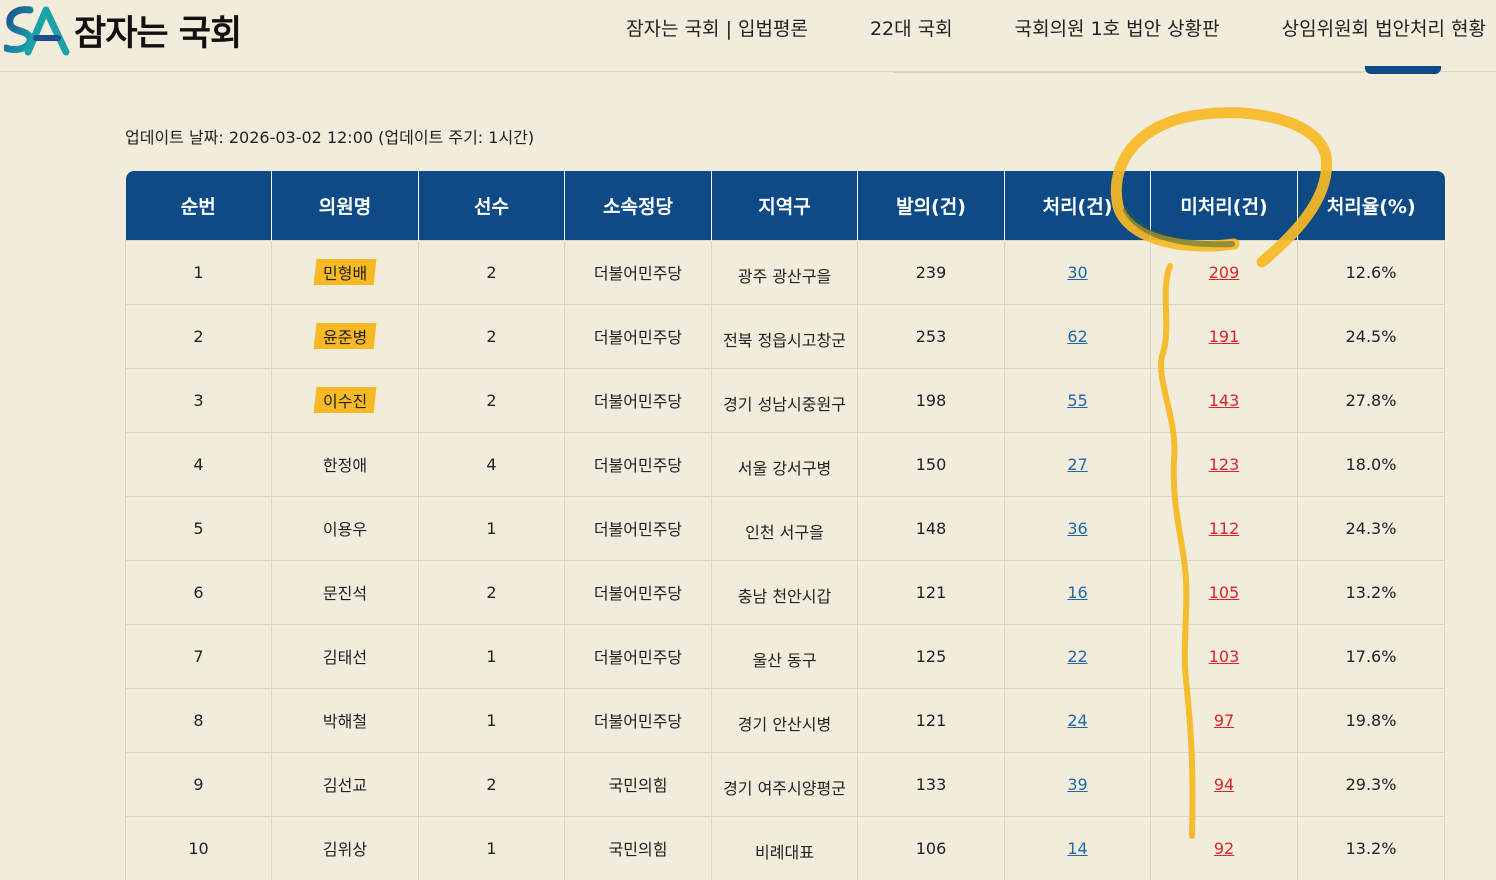 Image resolution: width=1496 pixels, height=880 pixels. What do you see at coordinates (1403, 70) in the screenshot?
I see `search-button-edge` at bounding box center [1403, 70].